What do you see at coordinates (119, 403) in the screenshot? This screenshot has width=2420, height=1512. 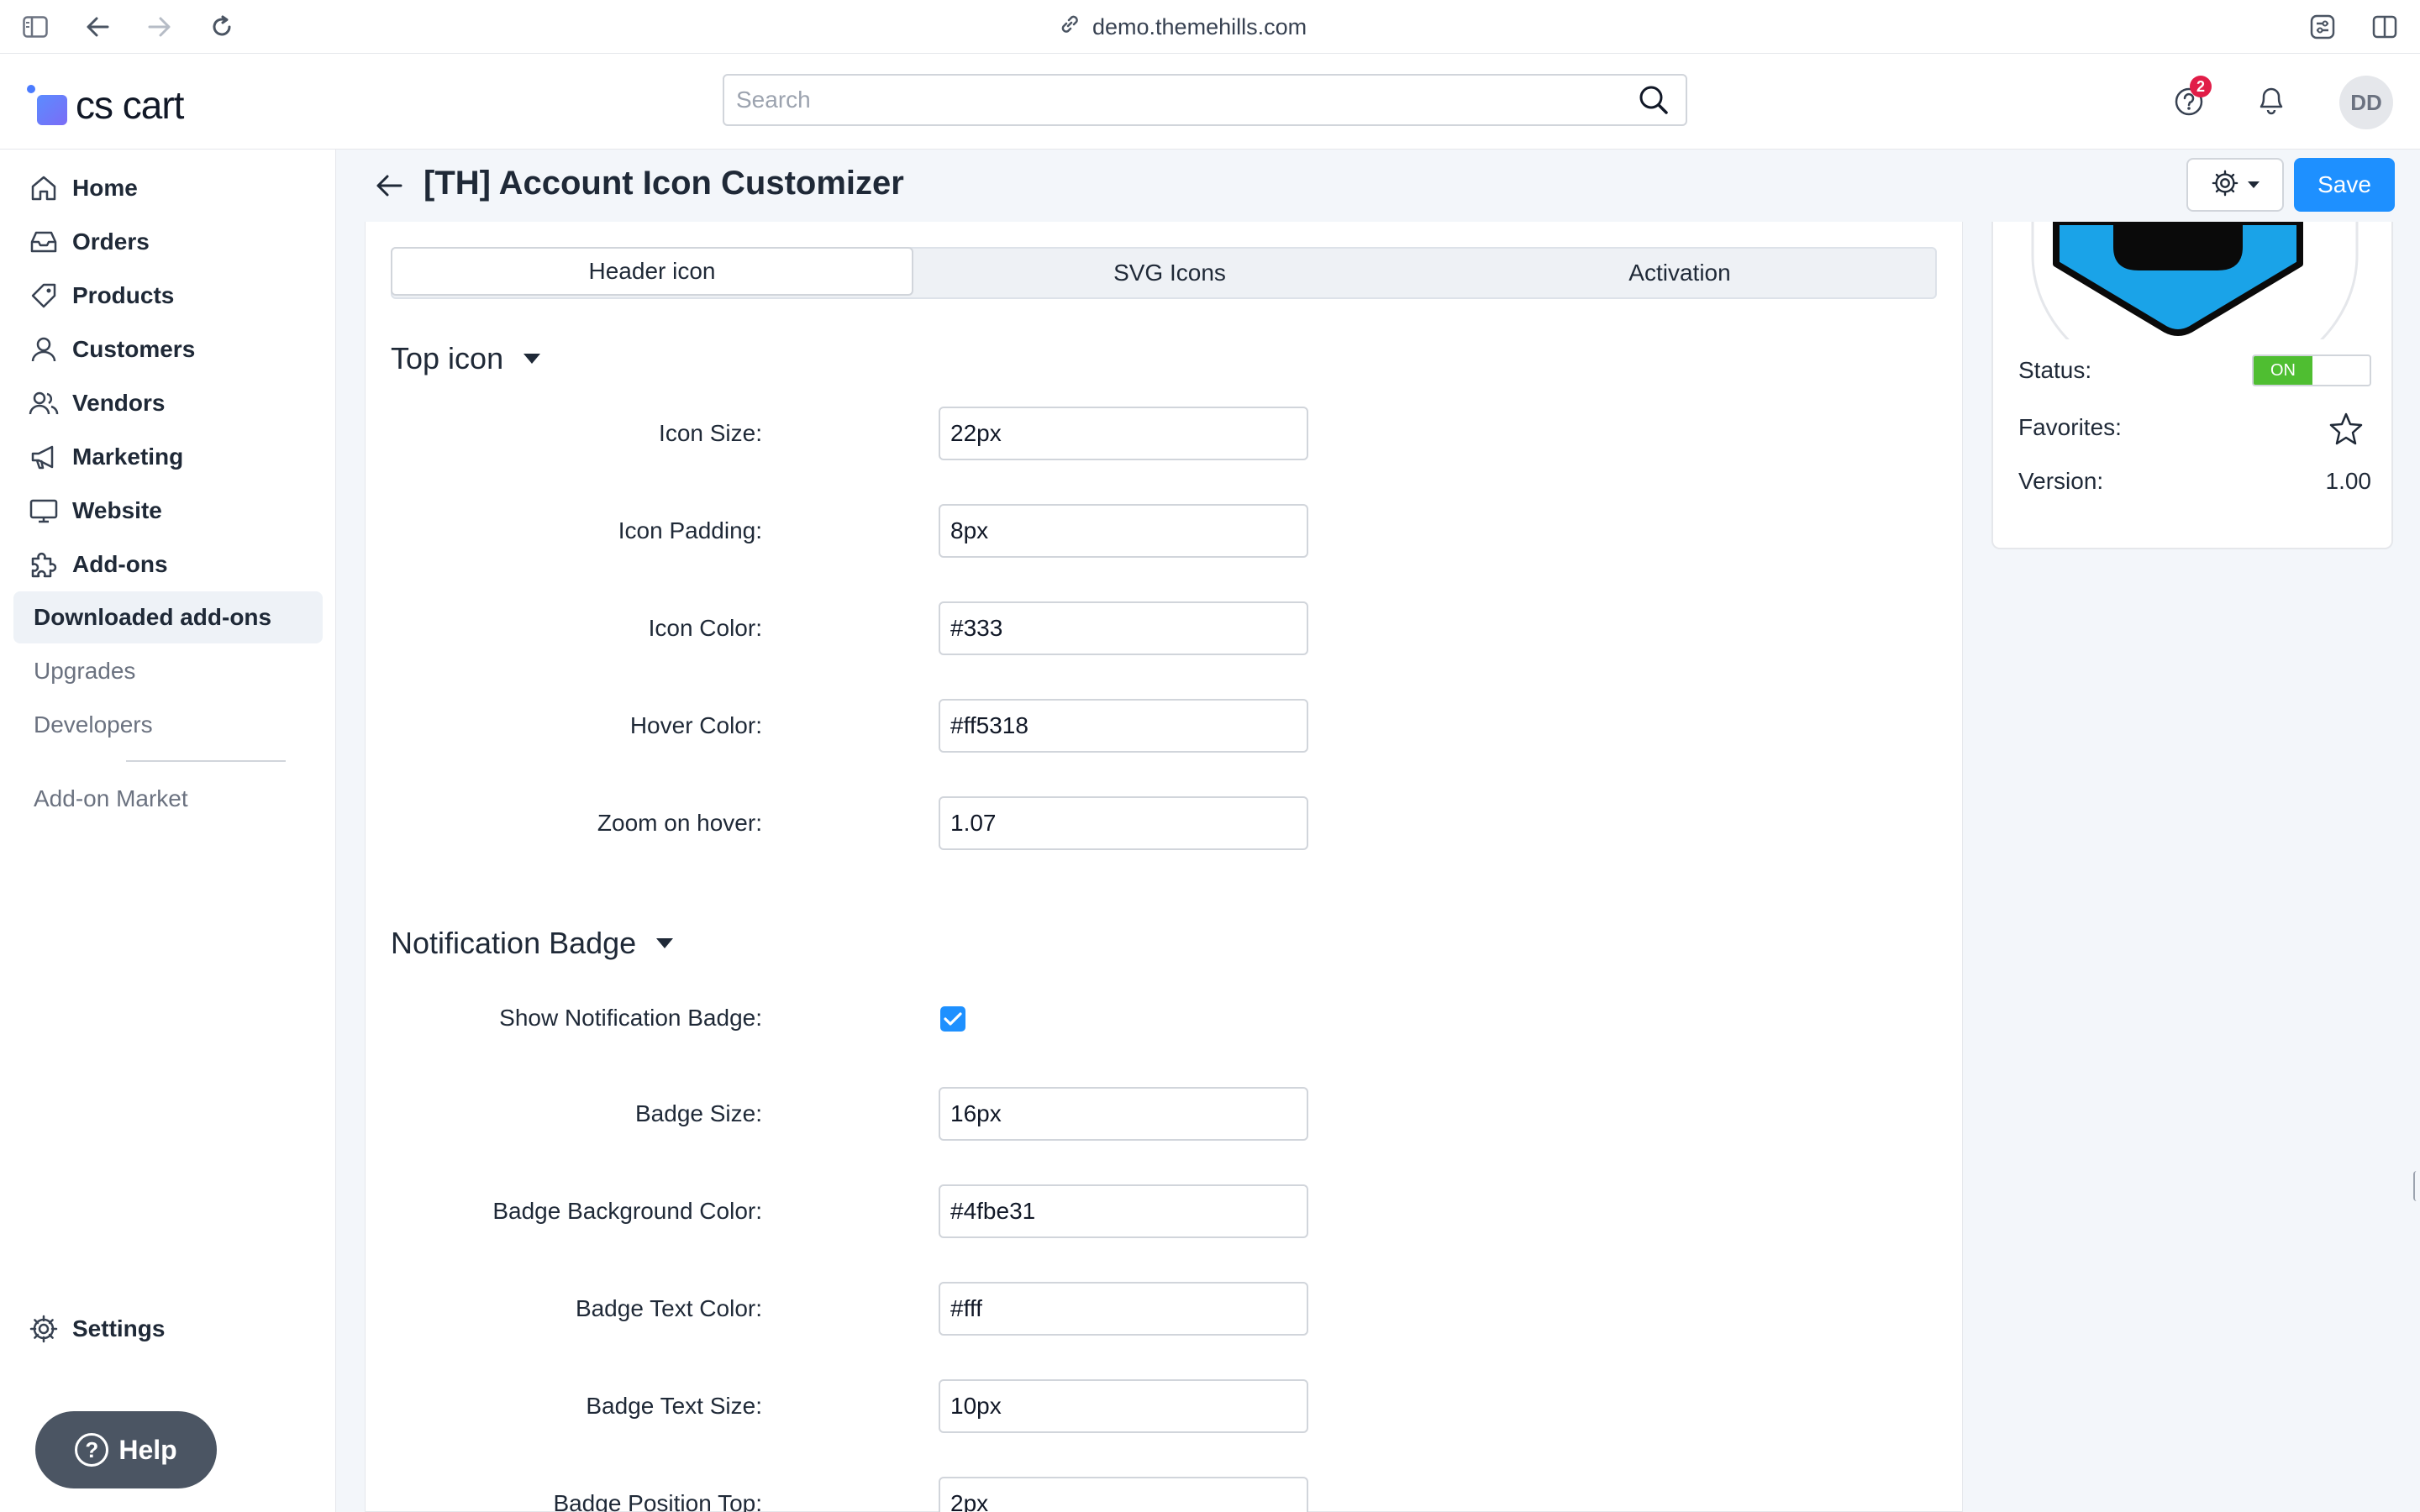 I see `sidebar-item-label: Vendors` at bounding box center [119, 403].